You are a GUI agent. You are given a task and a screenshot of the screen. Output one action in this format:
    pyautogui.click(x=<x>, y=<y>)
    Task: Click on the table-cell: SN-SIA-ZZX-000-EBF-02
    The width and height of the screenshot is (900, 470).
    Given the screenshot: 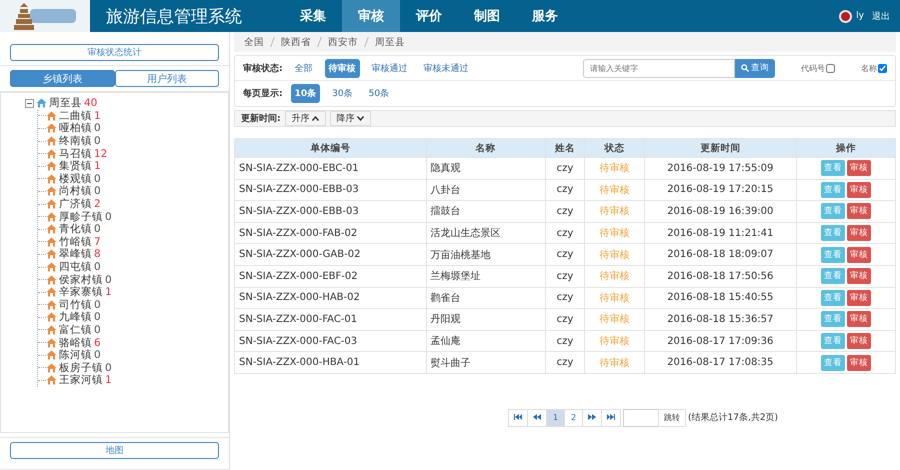 What is the action you would take?
    pyautogui.click(x=330, y=276)
    